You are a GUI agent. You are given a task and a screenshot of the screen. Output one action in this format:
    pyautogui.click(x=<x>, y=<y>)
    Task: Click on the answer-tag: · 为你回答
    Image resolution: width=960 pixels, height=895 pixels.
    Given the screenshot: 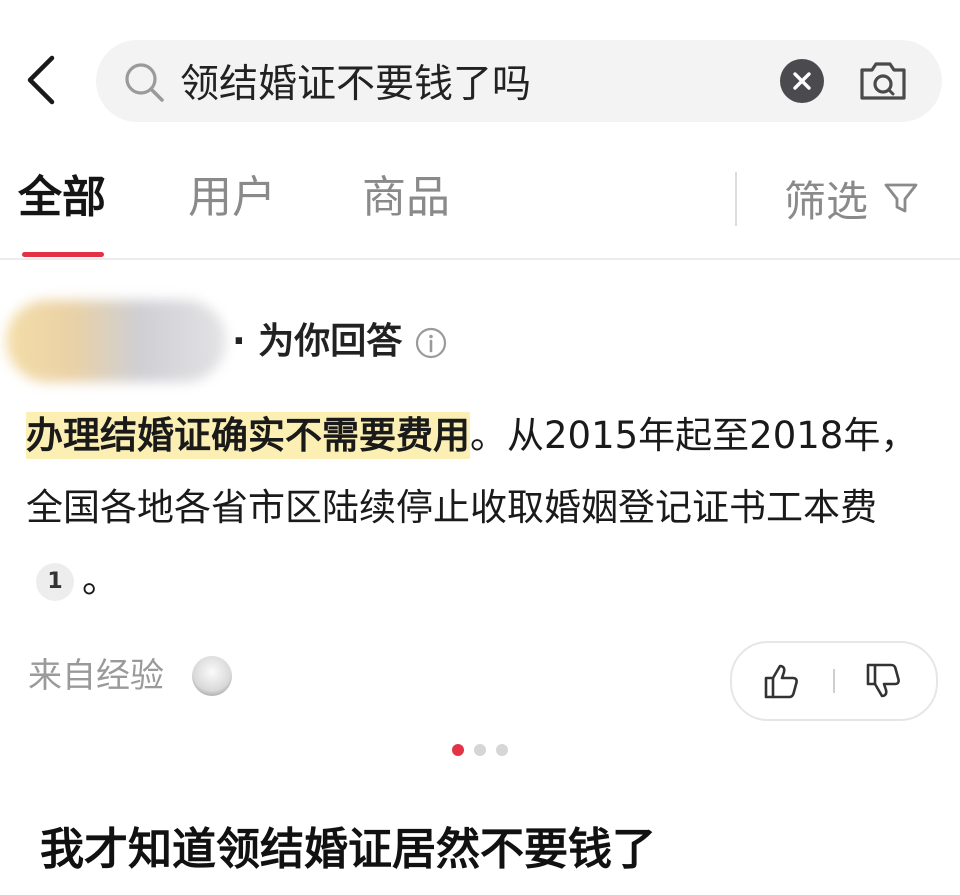 What is the action you would take?
    pyautogui.click(x=317, y=341)
    